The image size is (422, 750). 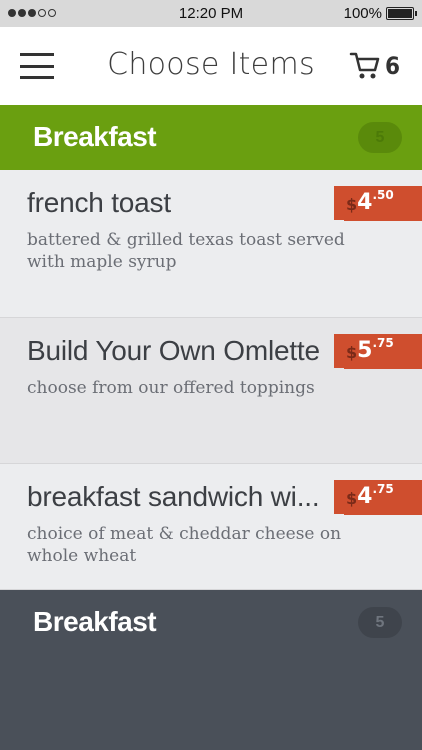 What do you see at coordinates (211, 13) in the screenshot?
I see `status-bar: 12:20 PM 100%` at bounding box center [211, 13].